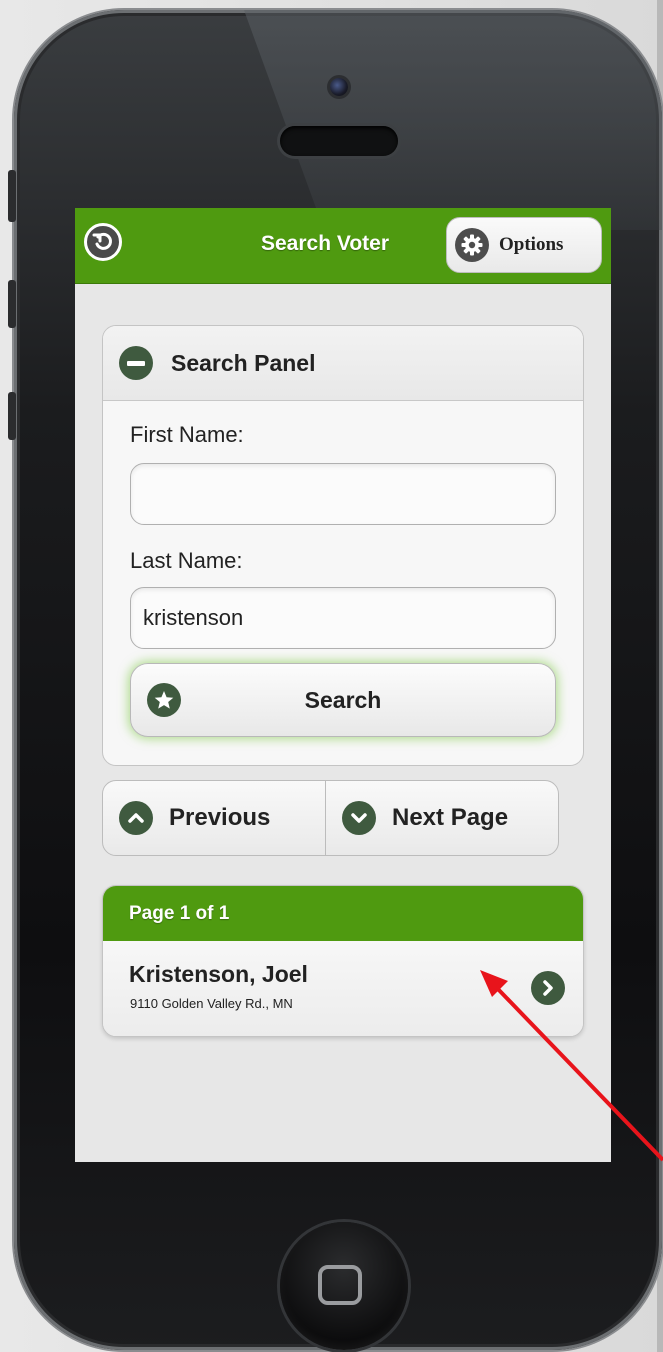 The height and width of the screenshot is (1352, 663). I want to click on back-button, so click(103, 242).